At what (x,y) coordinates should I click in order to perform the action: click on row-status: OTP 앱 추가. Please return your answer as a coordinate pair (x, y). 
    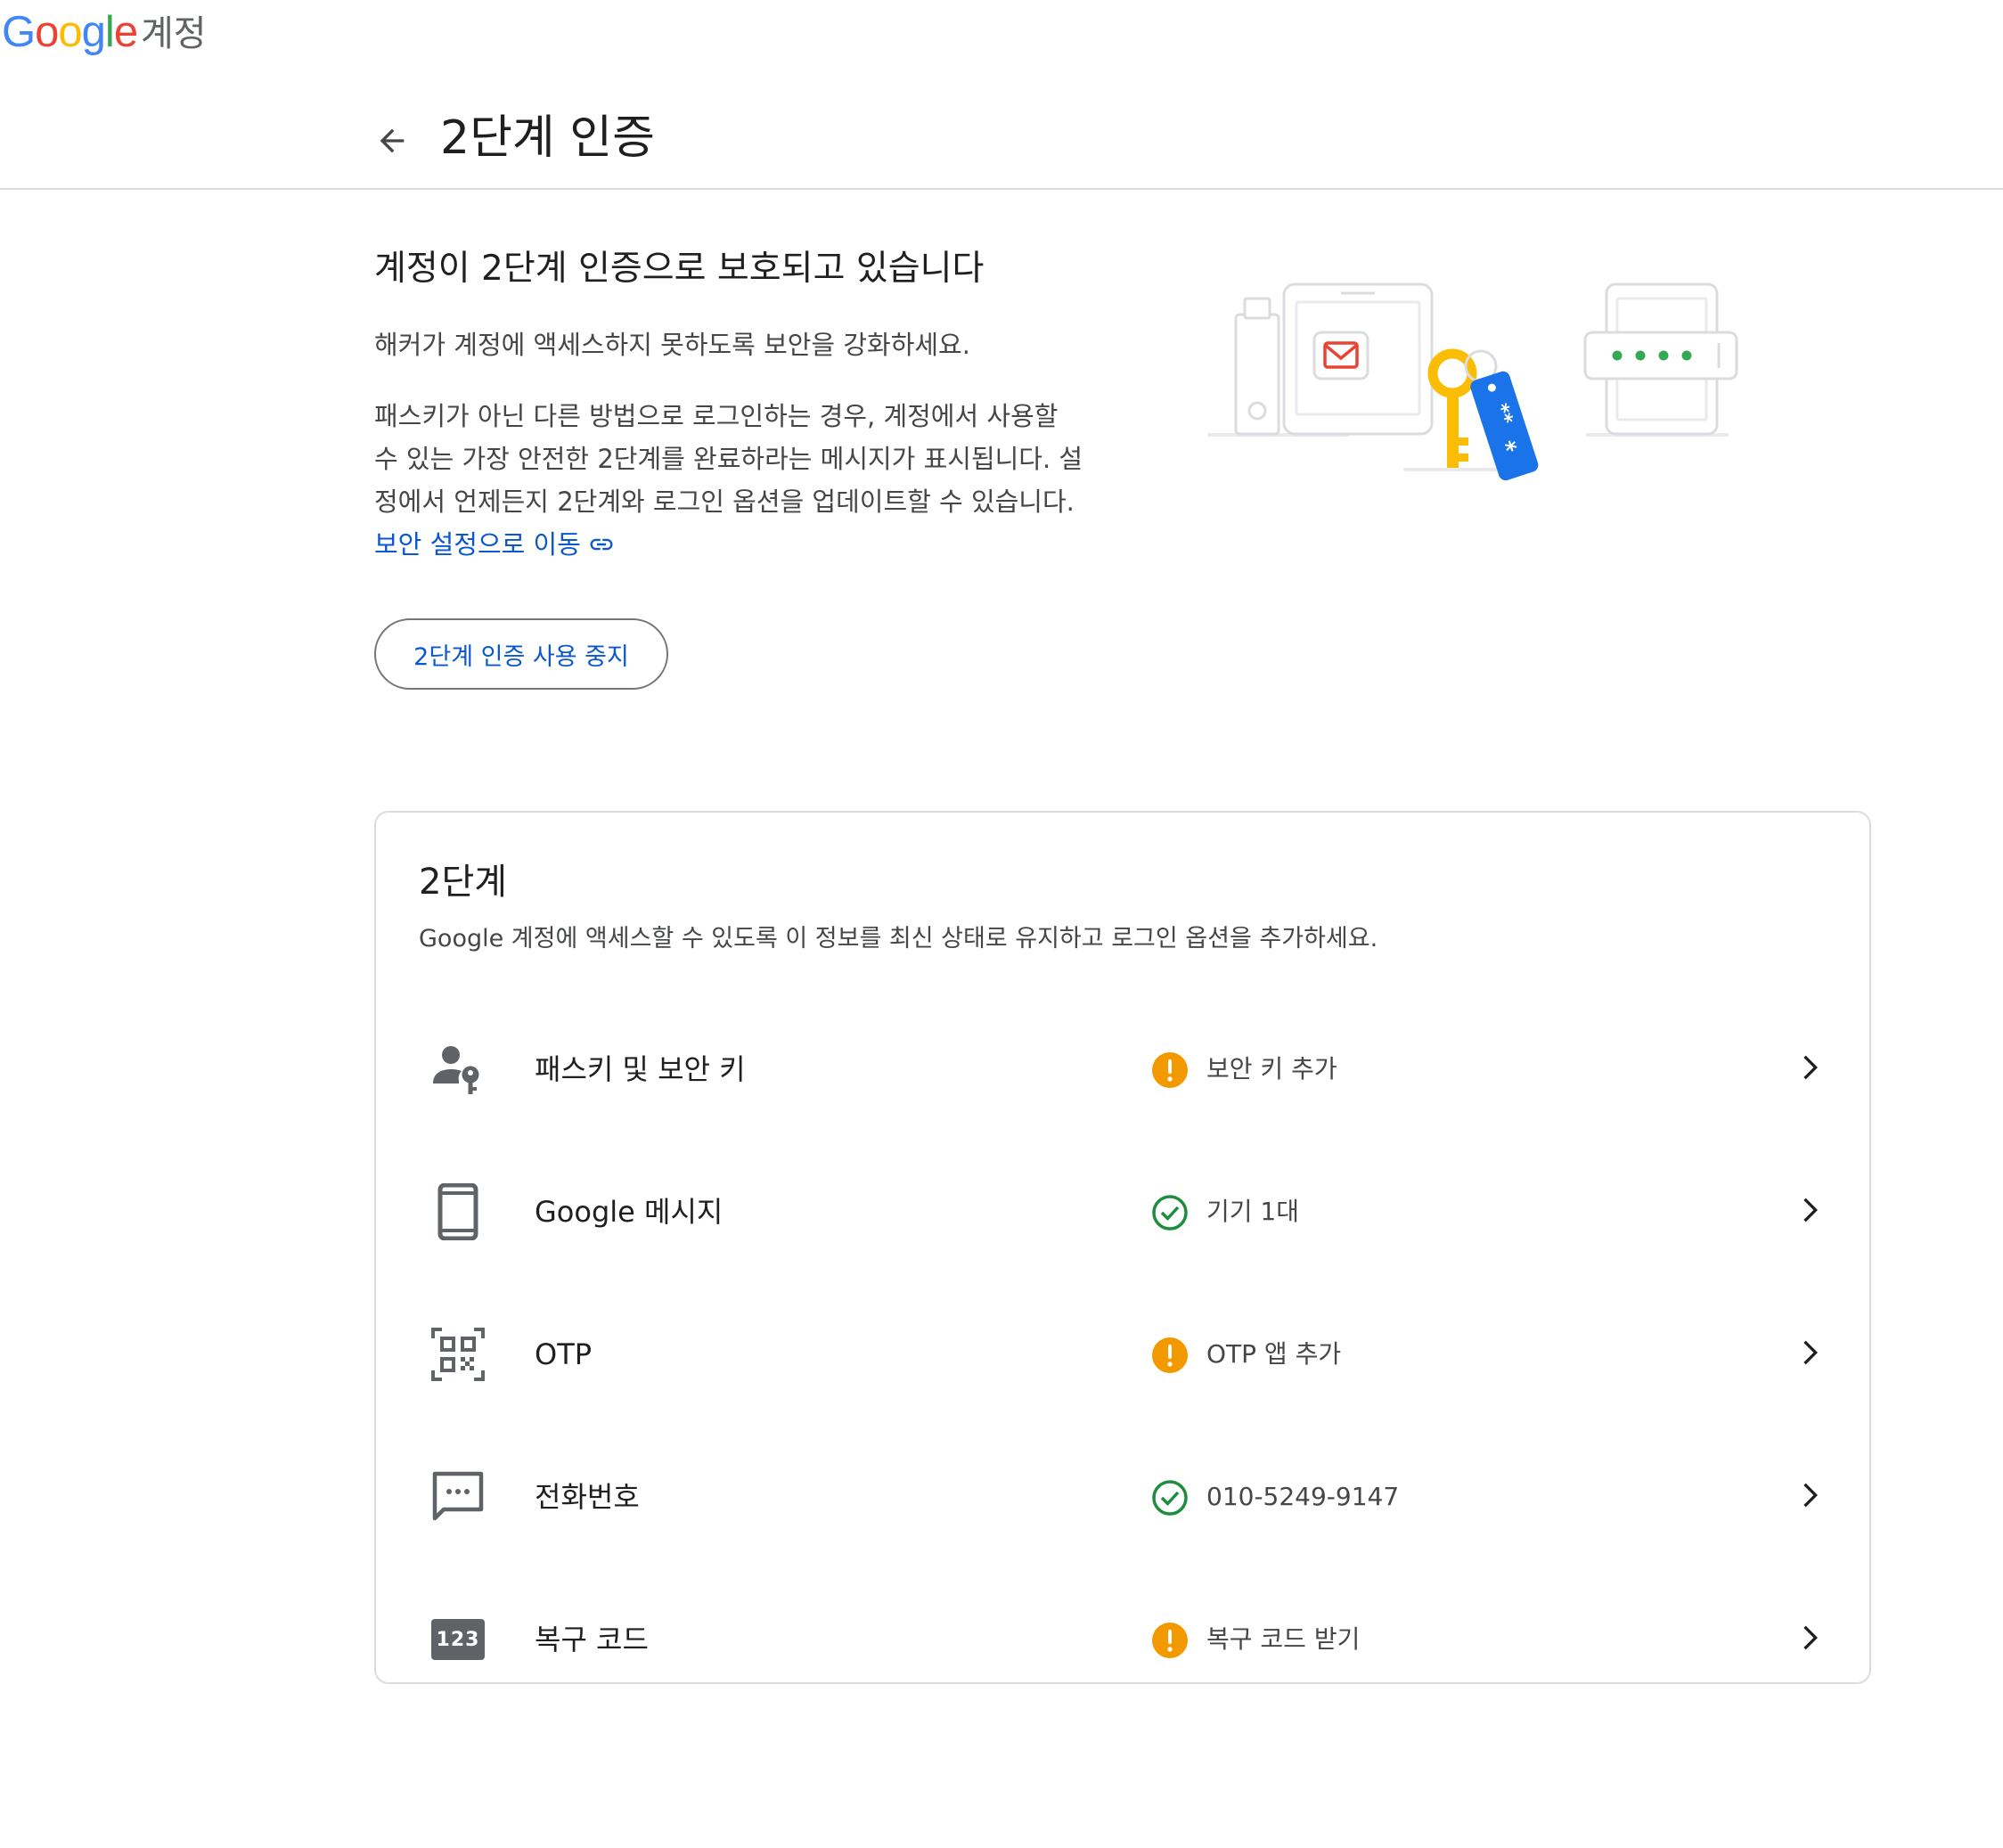
    Looking at the image, I should click on (1274, 1354).